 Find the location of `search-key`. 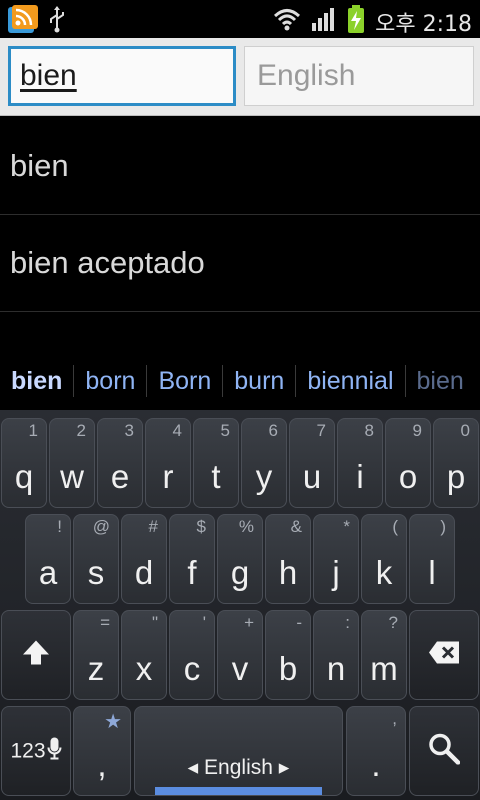

search-key is located at coordinates (444, 751).